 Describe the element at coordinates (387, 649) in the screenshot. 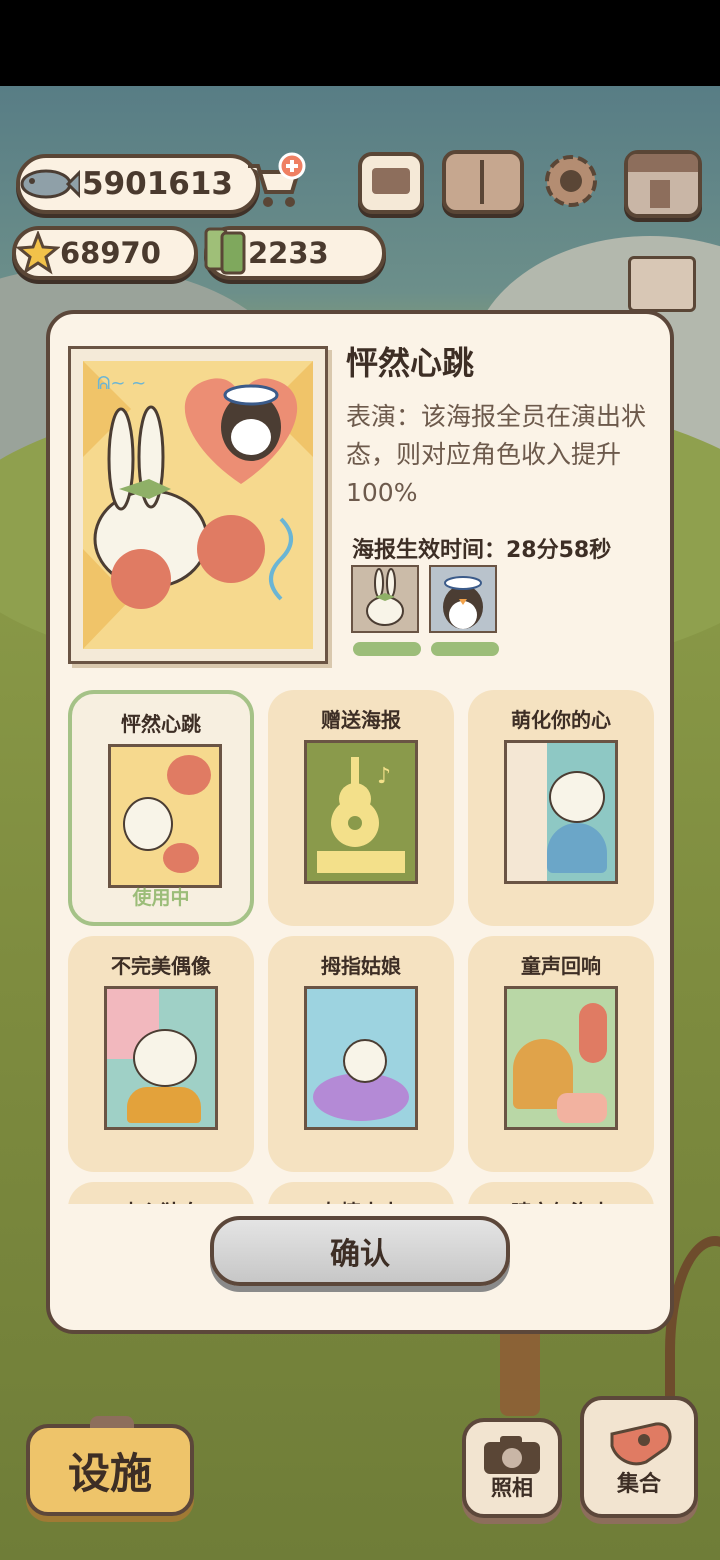

I see `bunny-status-bar` at that location.